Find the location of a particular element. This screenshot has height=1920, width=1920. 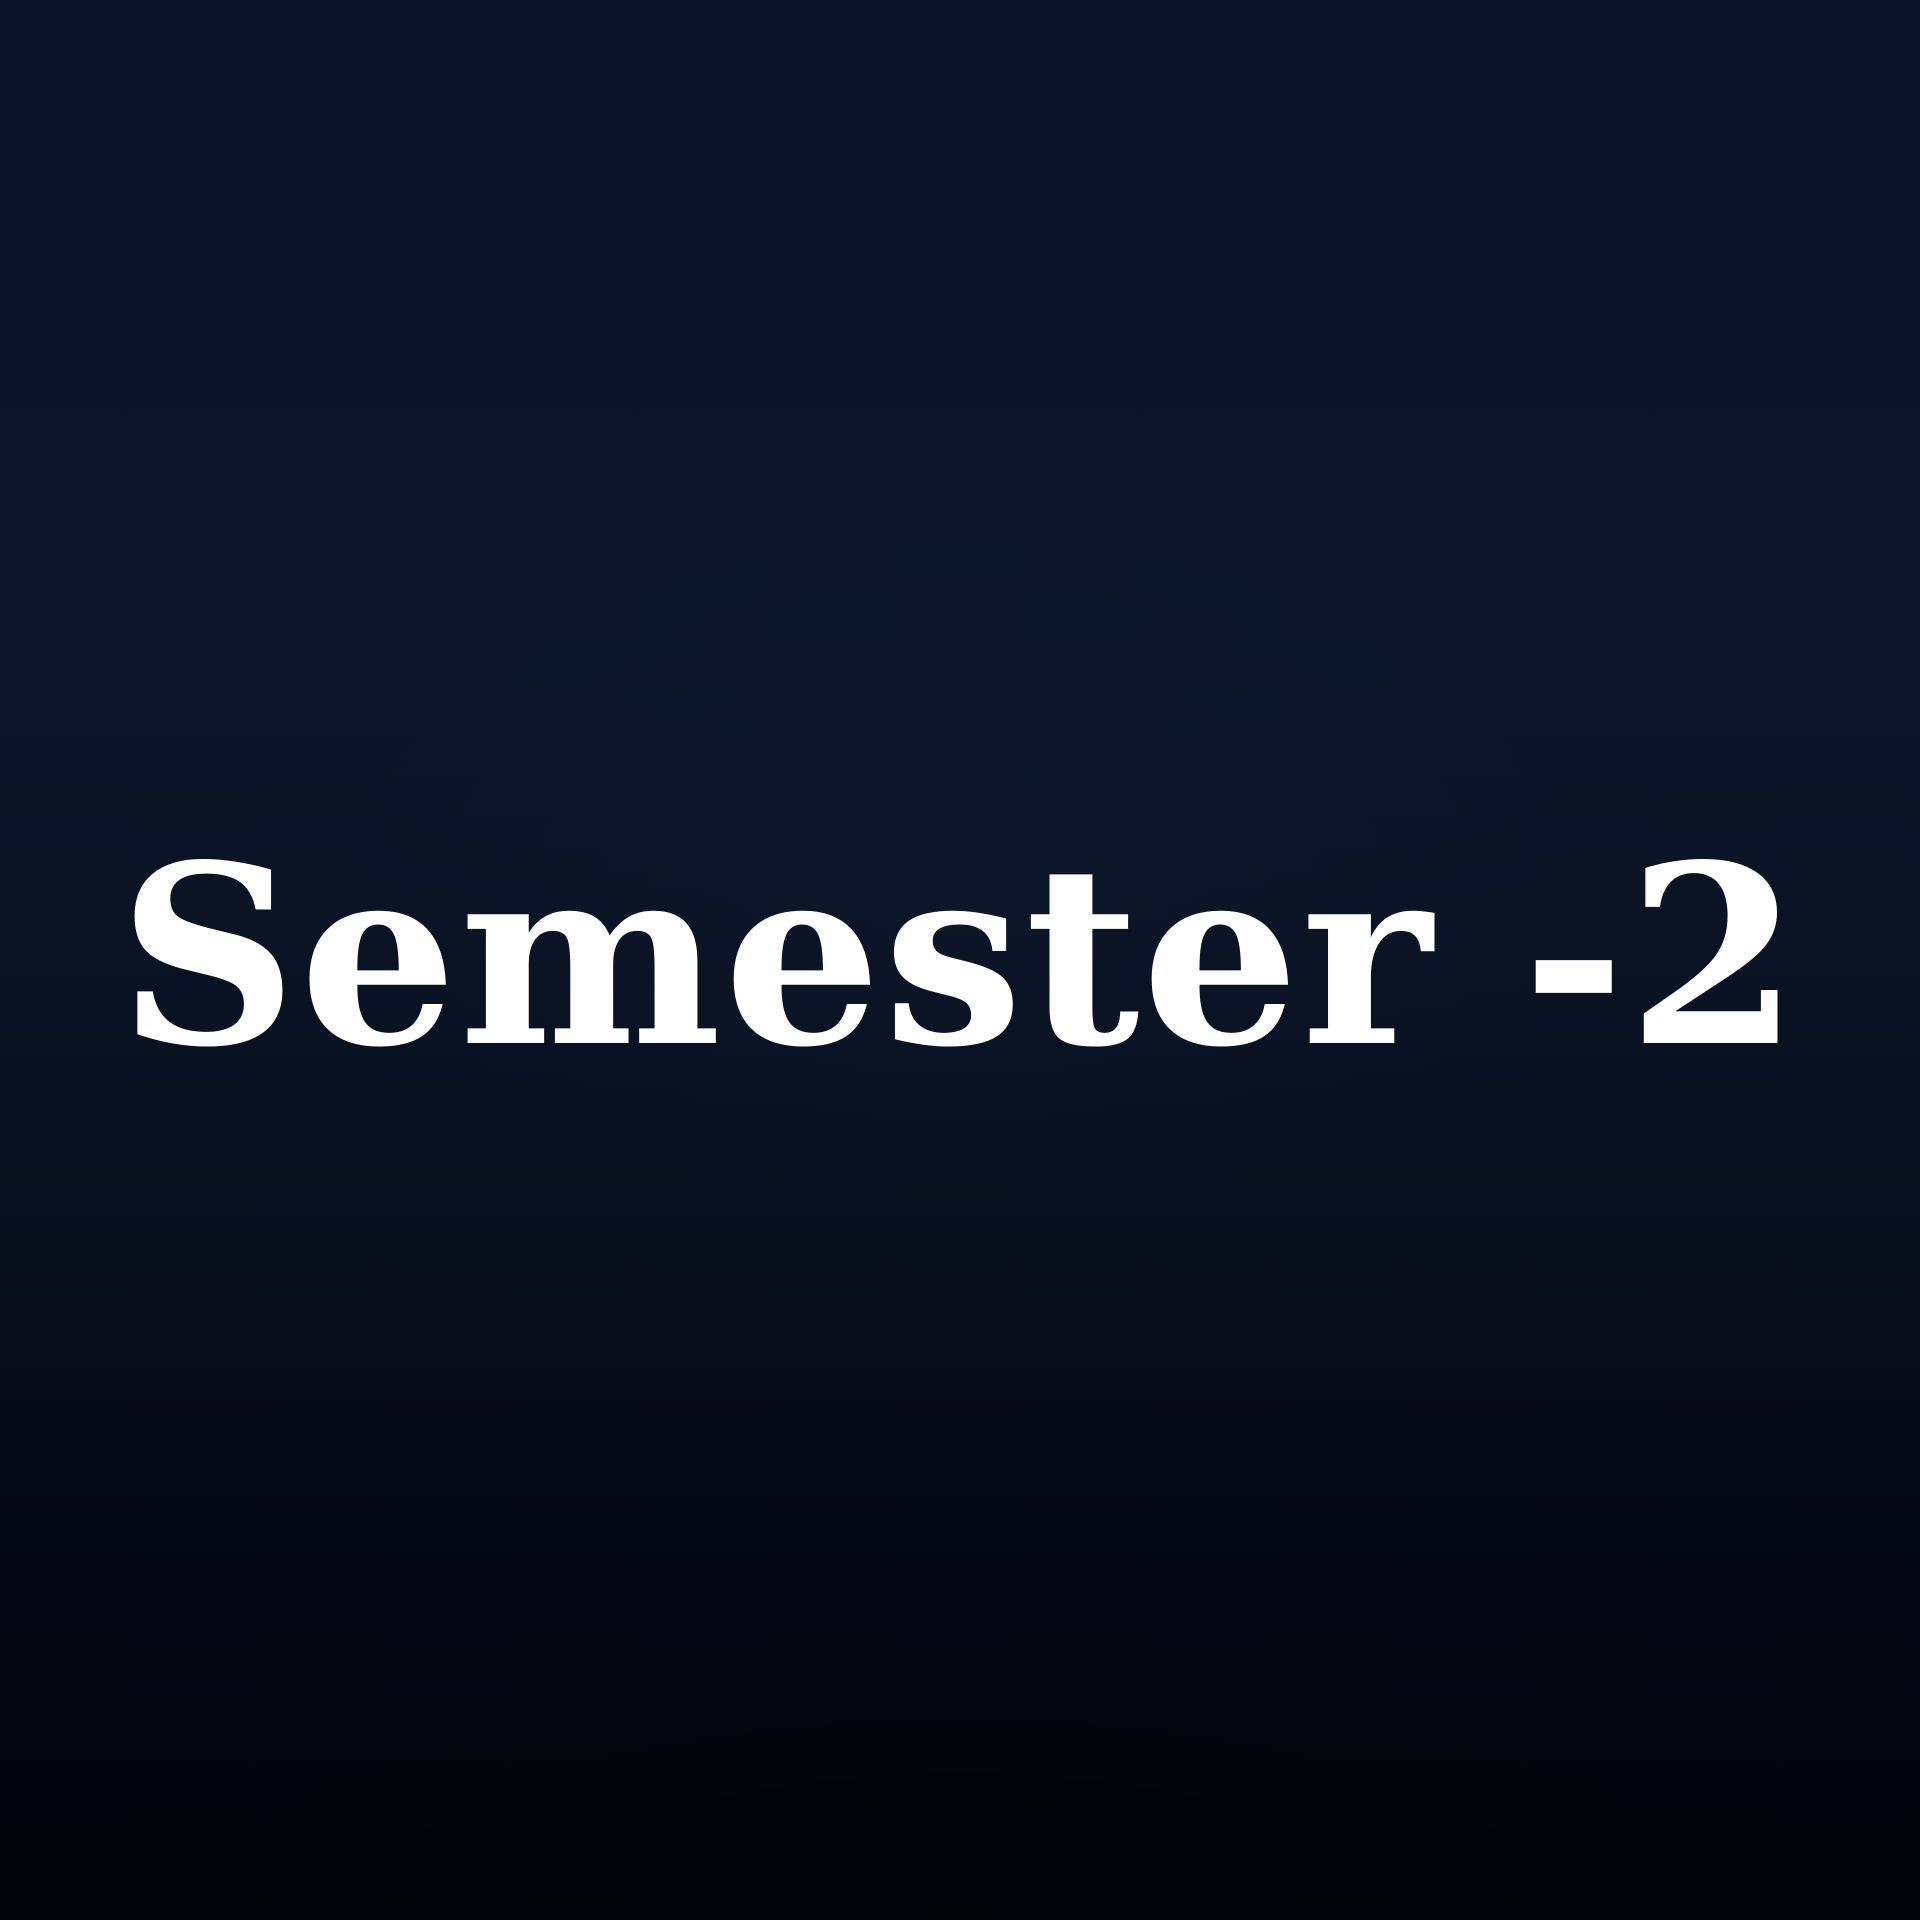

page-title: Semester -2 is located at coordinates (960, 956).